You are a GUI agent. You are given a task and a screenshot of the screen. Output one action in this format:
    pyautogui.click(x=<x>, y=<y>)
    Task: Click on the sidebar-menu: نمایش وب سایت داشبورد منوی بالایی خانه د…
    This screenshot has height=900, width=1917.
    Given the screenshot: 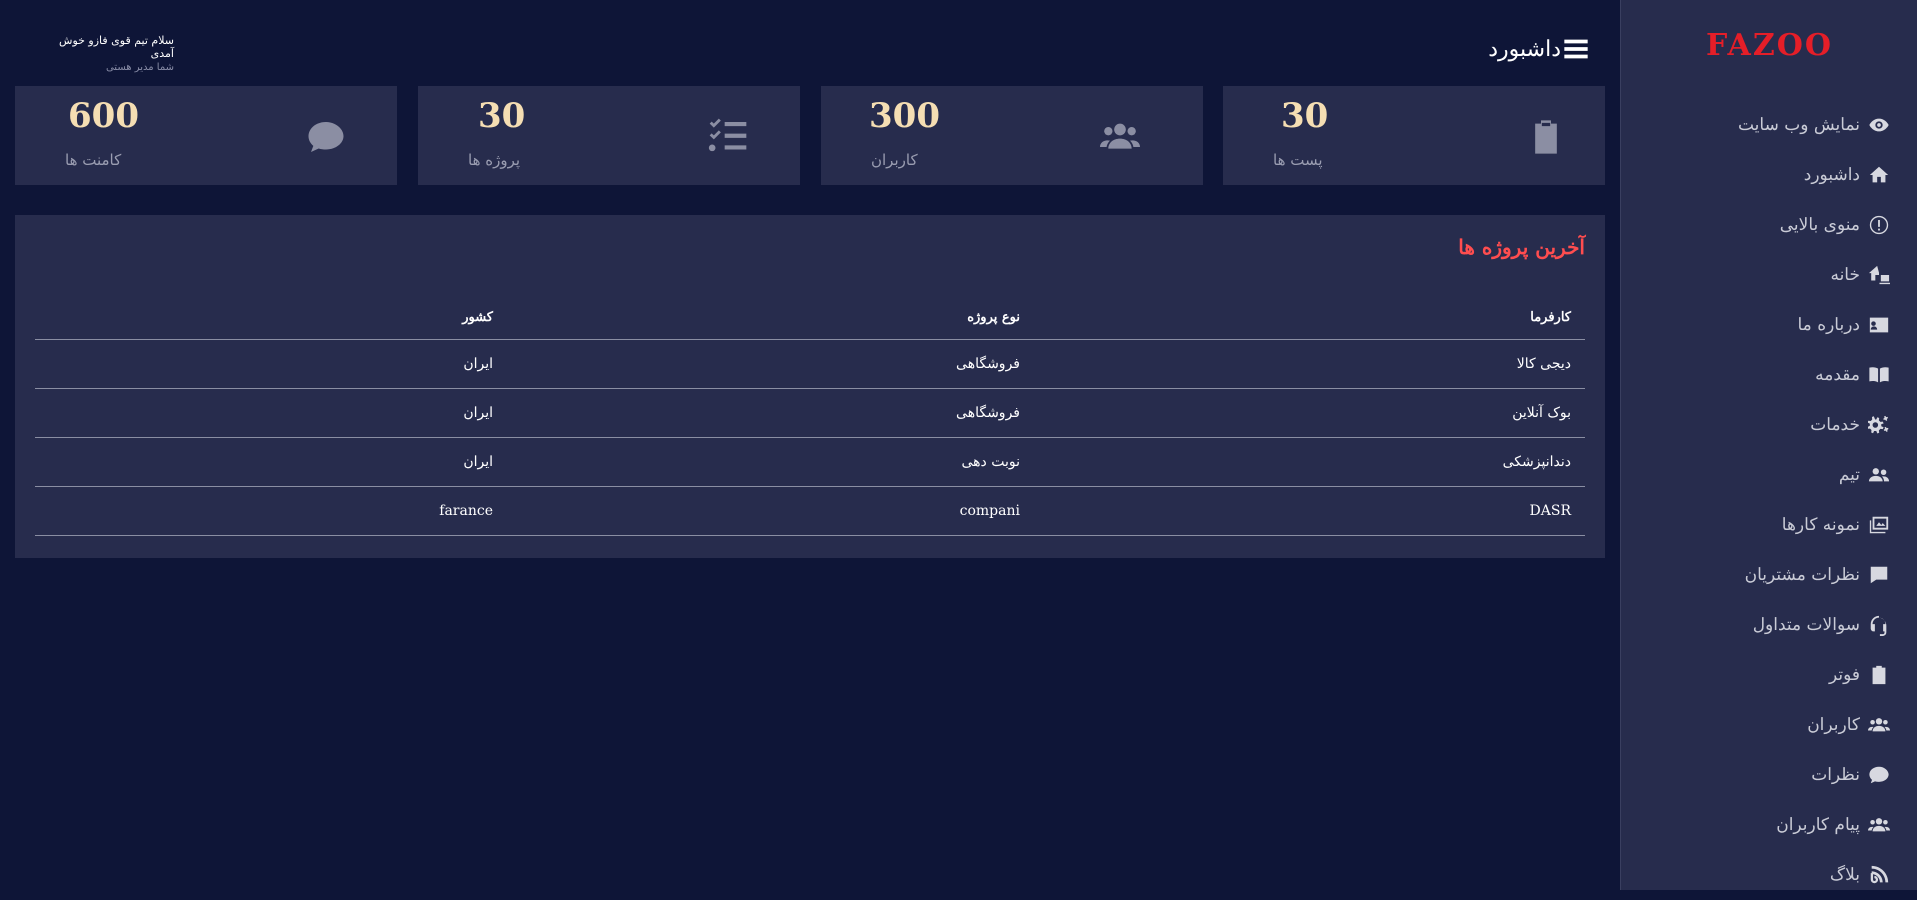 What is the action you would take?
    pyautogui.click(x=1762, y=500)
    